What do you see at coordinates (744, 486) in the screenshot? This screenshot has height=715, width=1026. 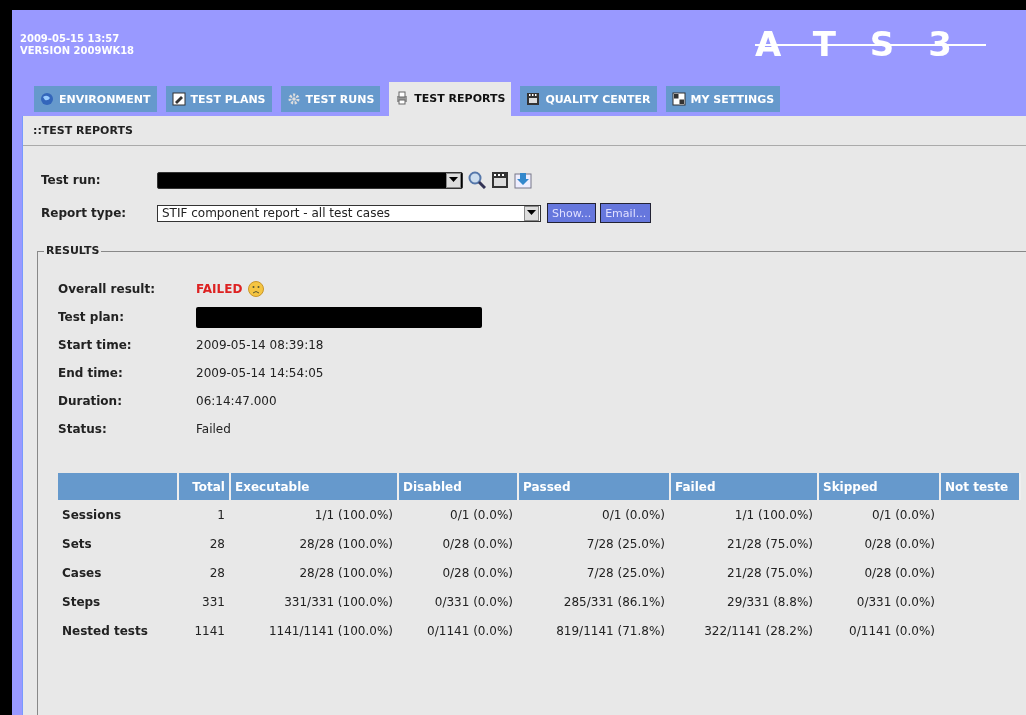 I see `column-header: Failed` at bounding box center [744, 486].